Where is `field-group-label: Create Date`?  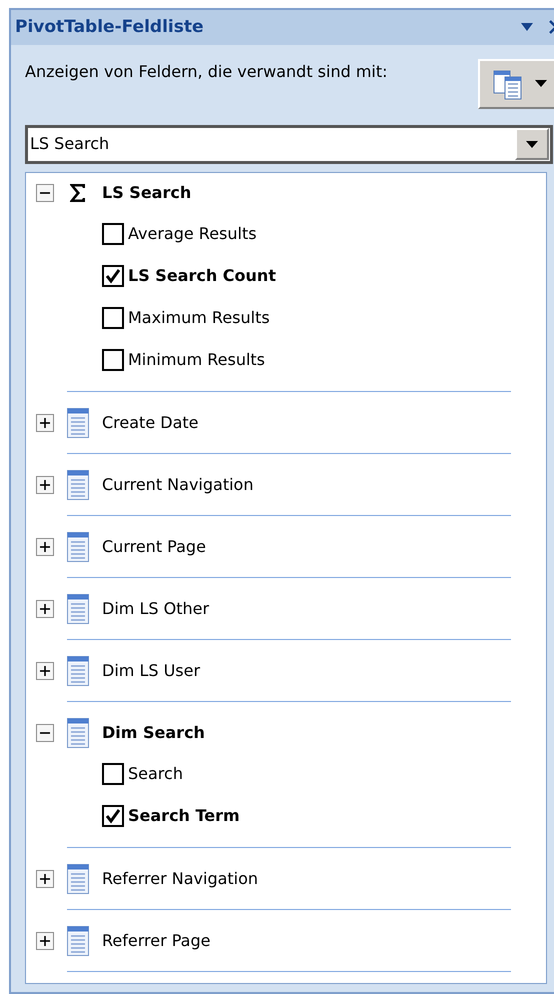 field-group-label: Create Date is located at coordinates (150, 423).